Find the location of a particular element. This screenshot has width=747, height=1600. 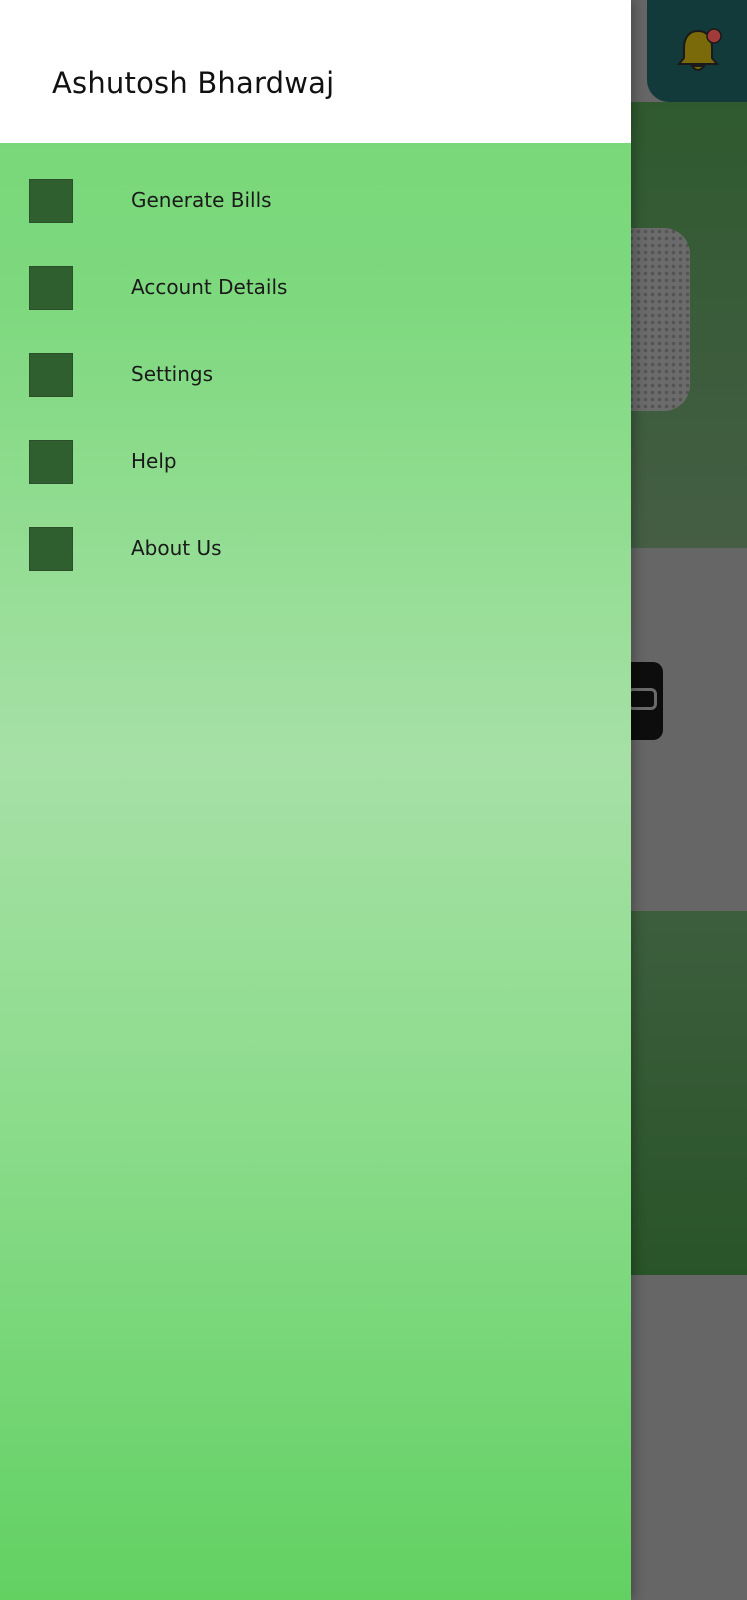

info-icon is located at coordinates (51, 549).